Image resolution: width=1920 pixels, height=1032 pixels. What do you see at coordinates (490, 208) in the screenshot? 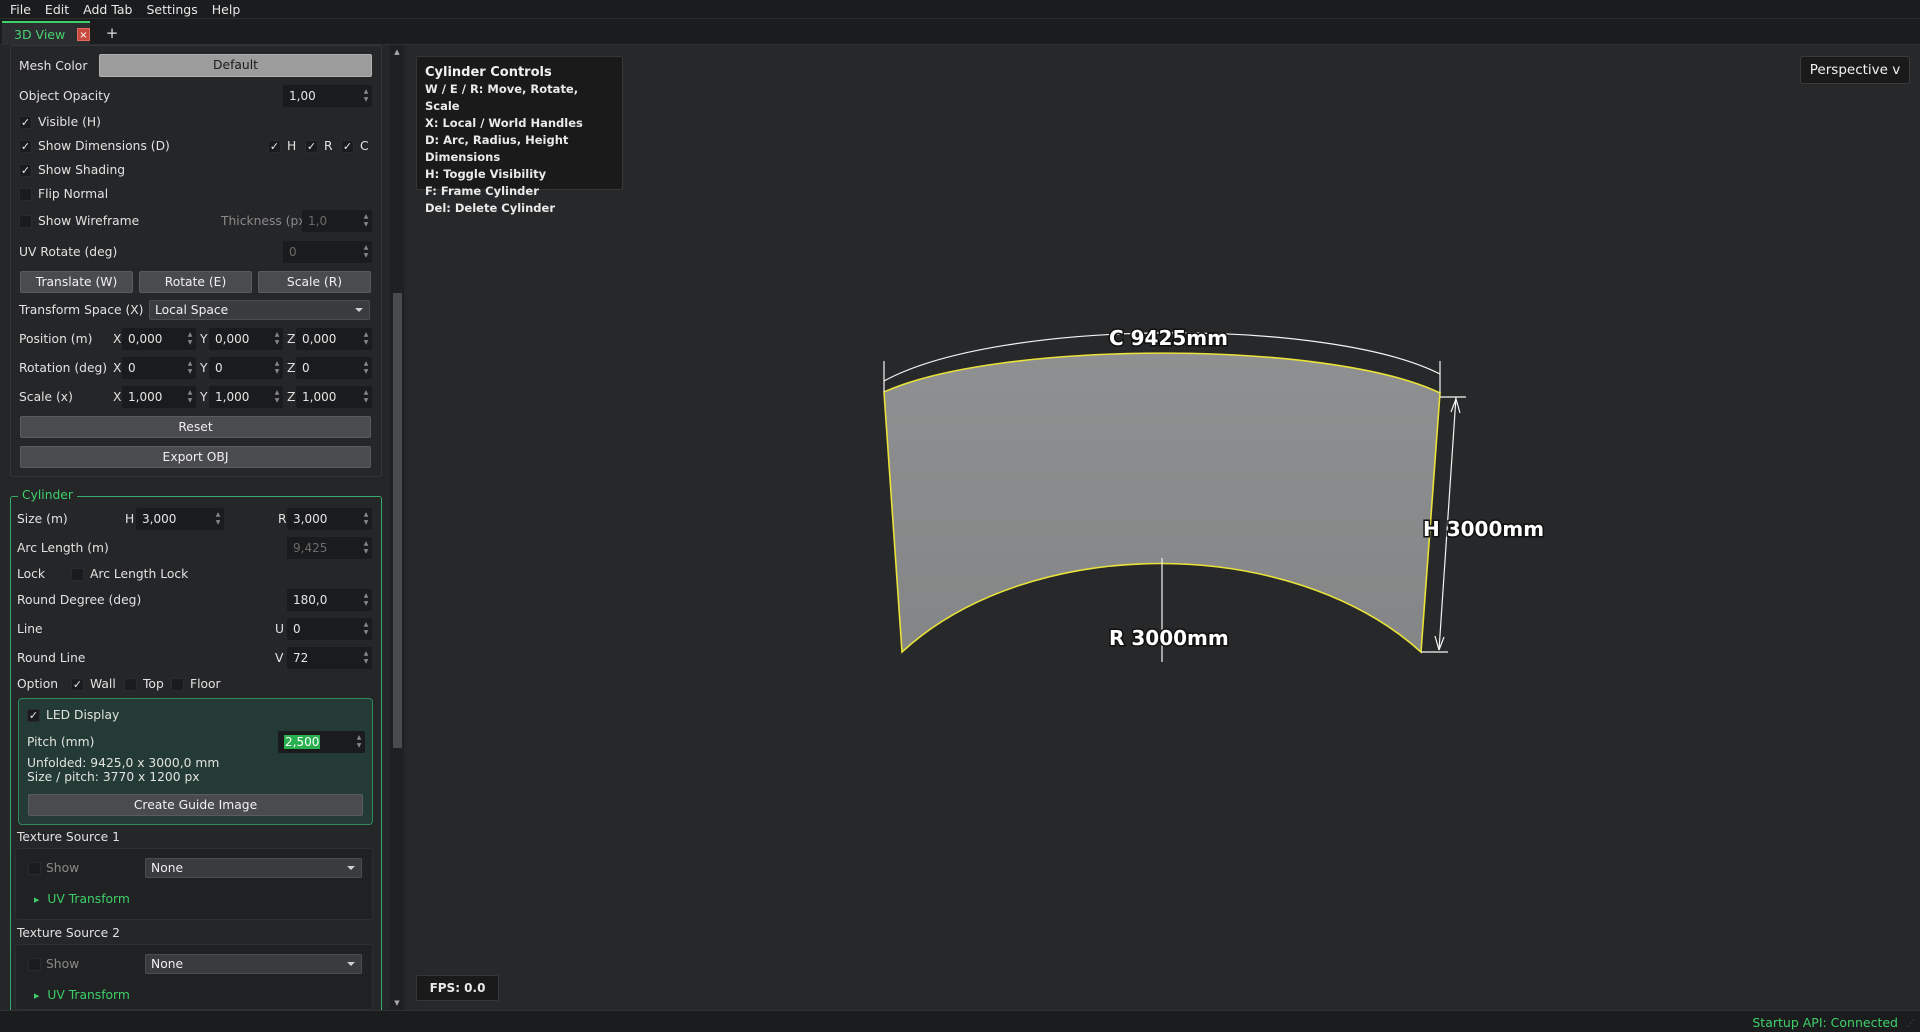
I see `controls-line: Del: Delete Cylinder` at bounding box center [490, 208].